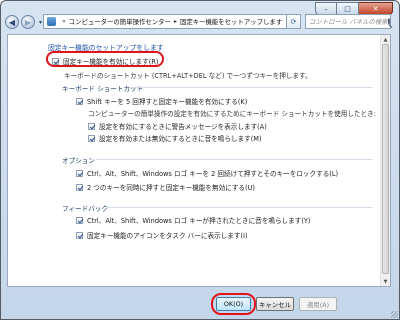  Describe the element at coordinates (103, 89) in the screenshot. I see `group-keyboard-shortcut-heading: キーボード ショートカット` at that location.